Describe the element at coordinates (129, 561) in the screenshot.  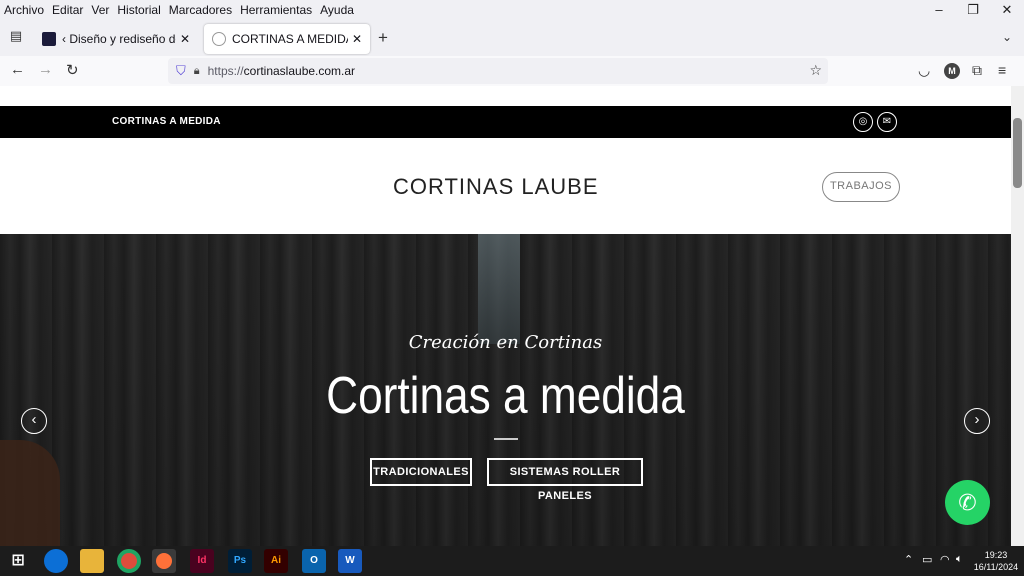
I see `chrome-icon` at that location.